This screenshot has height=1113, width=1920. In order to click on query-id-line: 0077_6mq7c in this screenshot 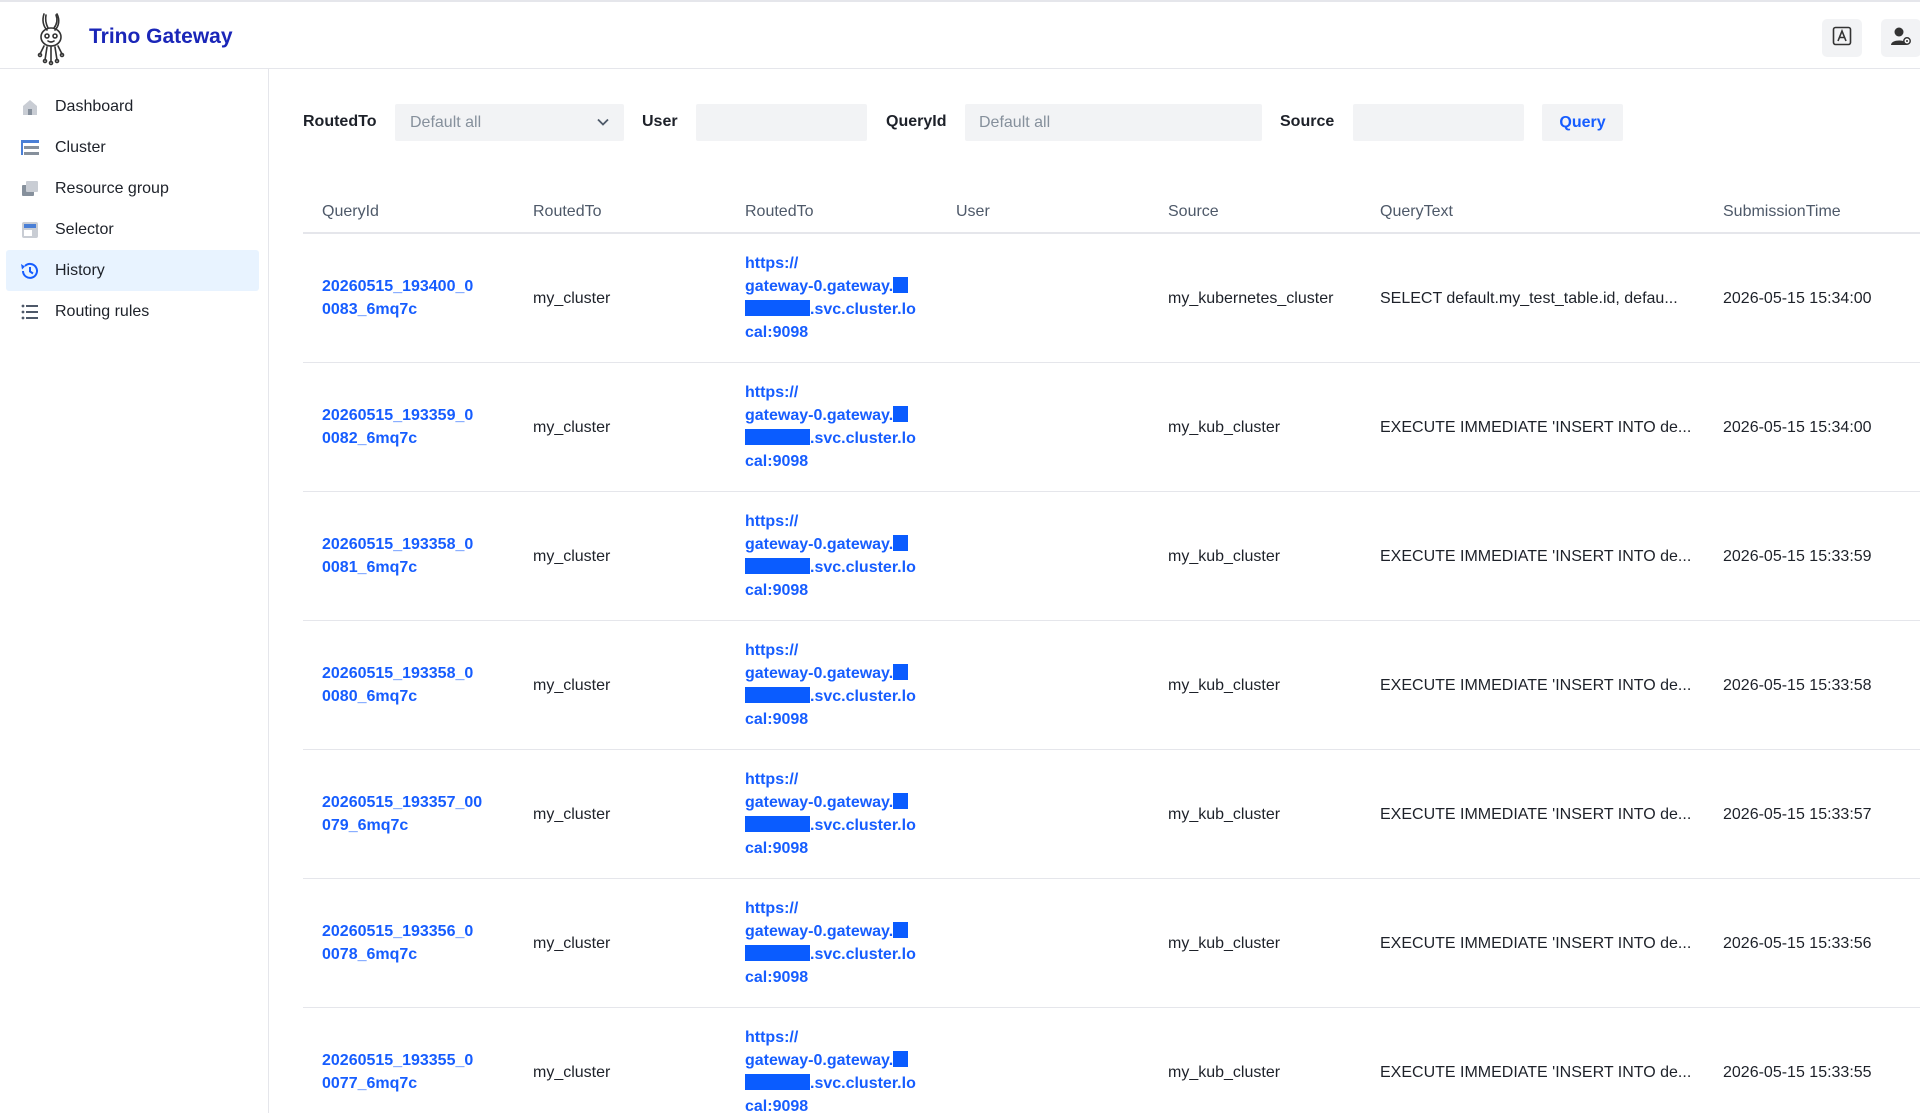, I will do `click(370, 1083)`.